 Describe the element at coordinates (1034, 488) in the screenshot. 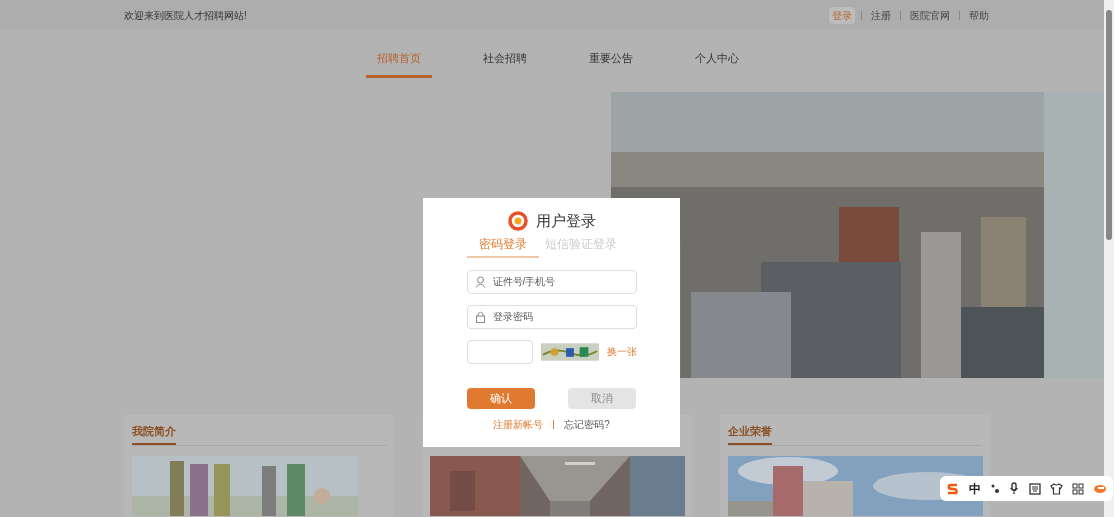

I see `keyboard-icon` at that location.